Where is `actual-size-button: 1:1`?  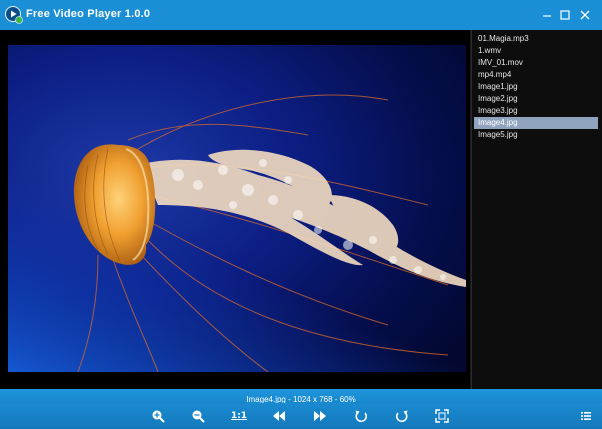
actual-size-button: 1:1 is located at coordinates (239, 416).